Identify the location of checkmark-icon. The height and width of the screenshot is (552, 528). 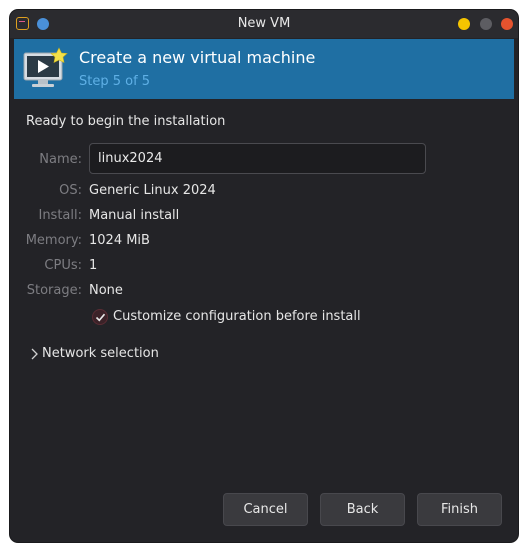
(100, 317).